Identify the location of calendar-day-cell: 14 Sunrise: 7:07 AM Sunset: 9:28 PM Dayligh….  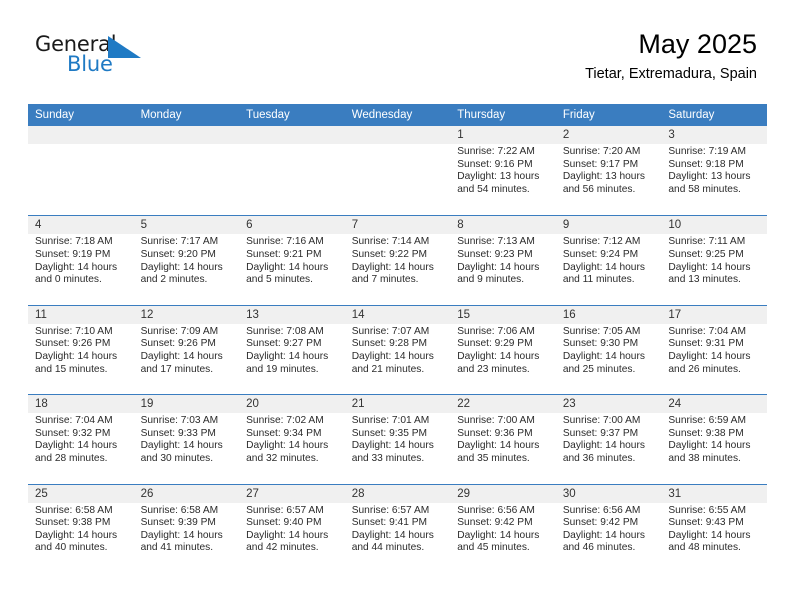
(398, 350).